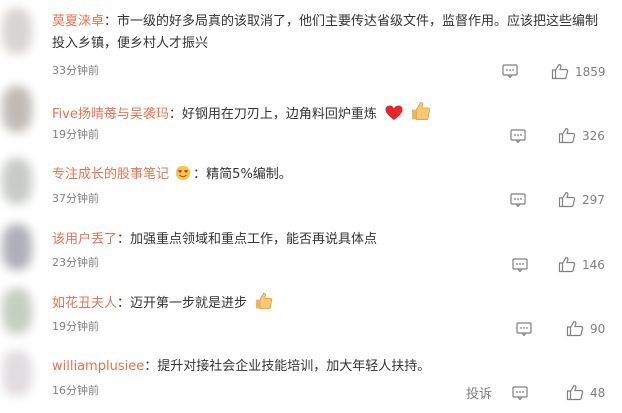 This screenshot has width=622, height=413. Describe the element at coordinates (593, 199) in the screenshot. I see `like-count: 297` at that location.